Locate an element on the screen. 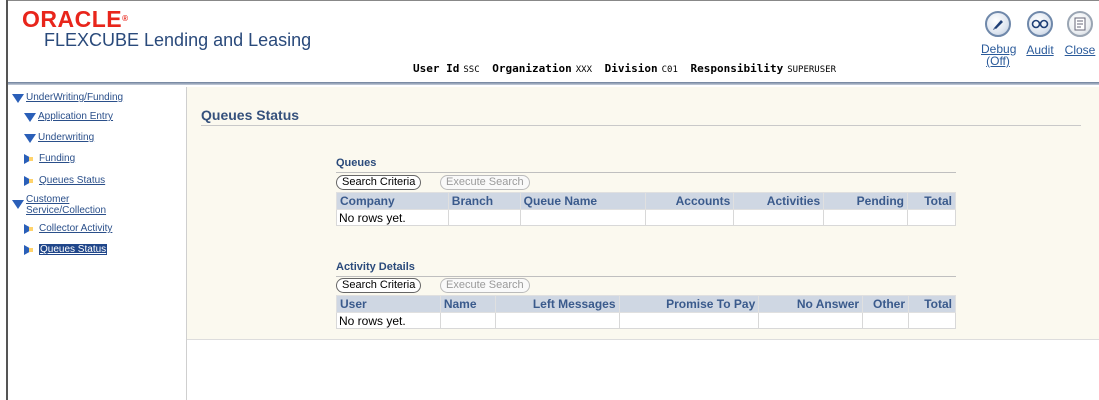  nav-queues-status-underwriting: Queues Status is located at coordinates (64, 180).